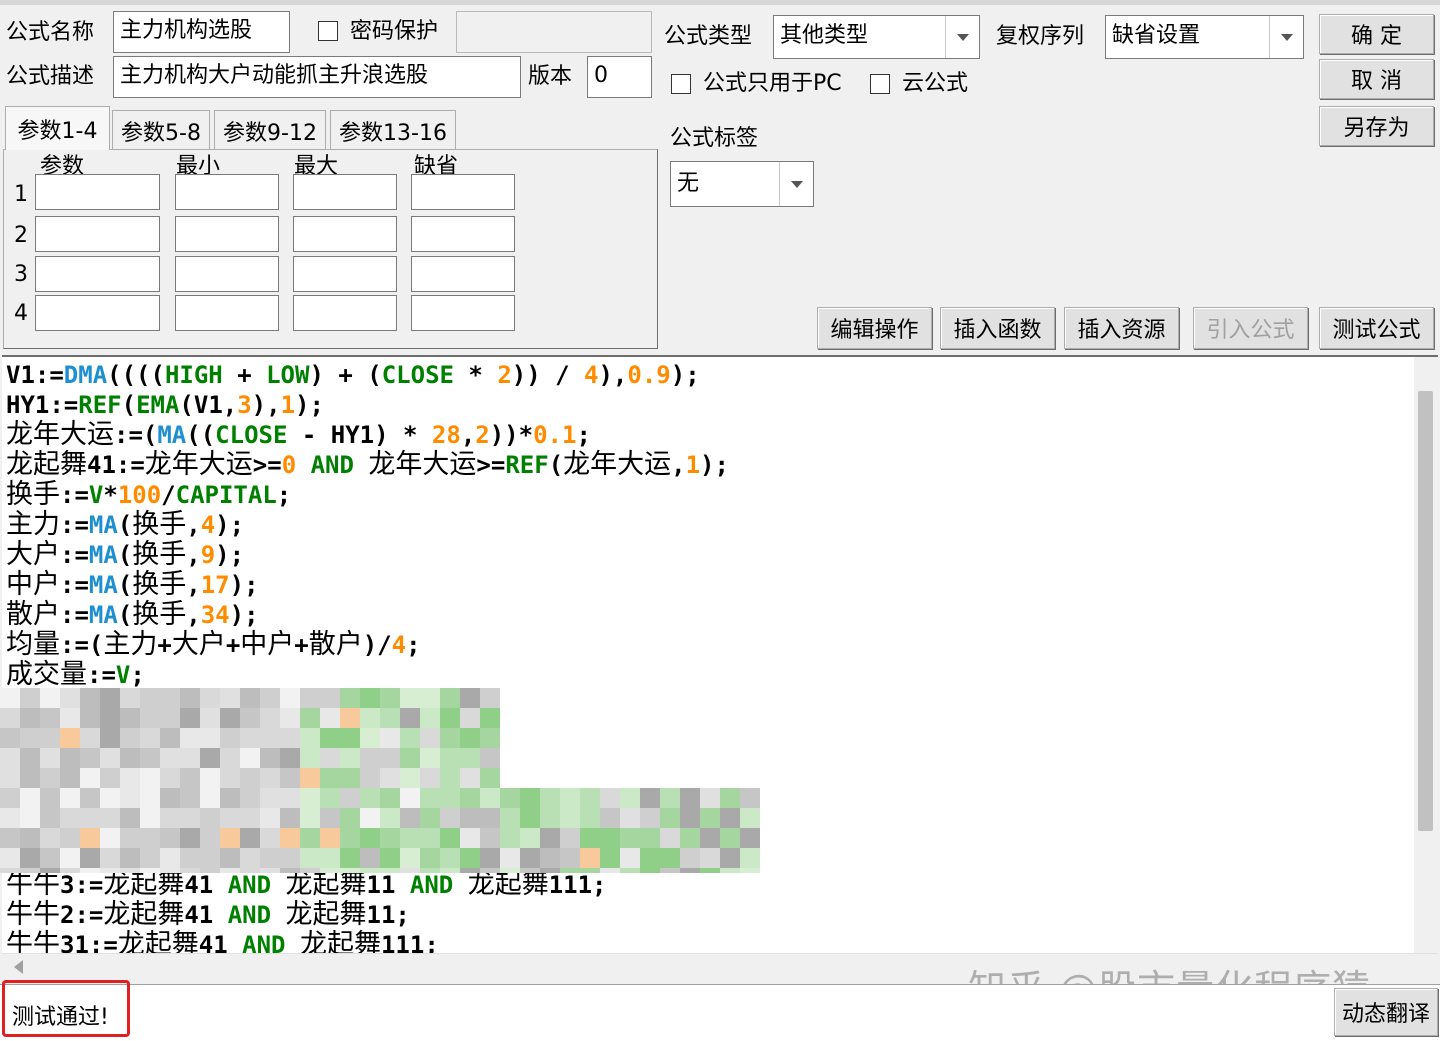 This screenshot has width=1440, height=1041. Describe the element at coordinates (554, 32) in the screenshot. I see `password-input` at that location.